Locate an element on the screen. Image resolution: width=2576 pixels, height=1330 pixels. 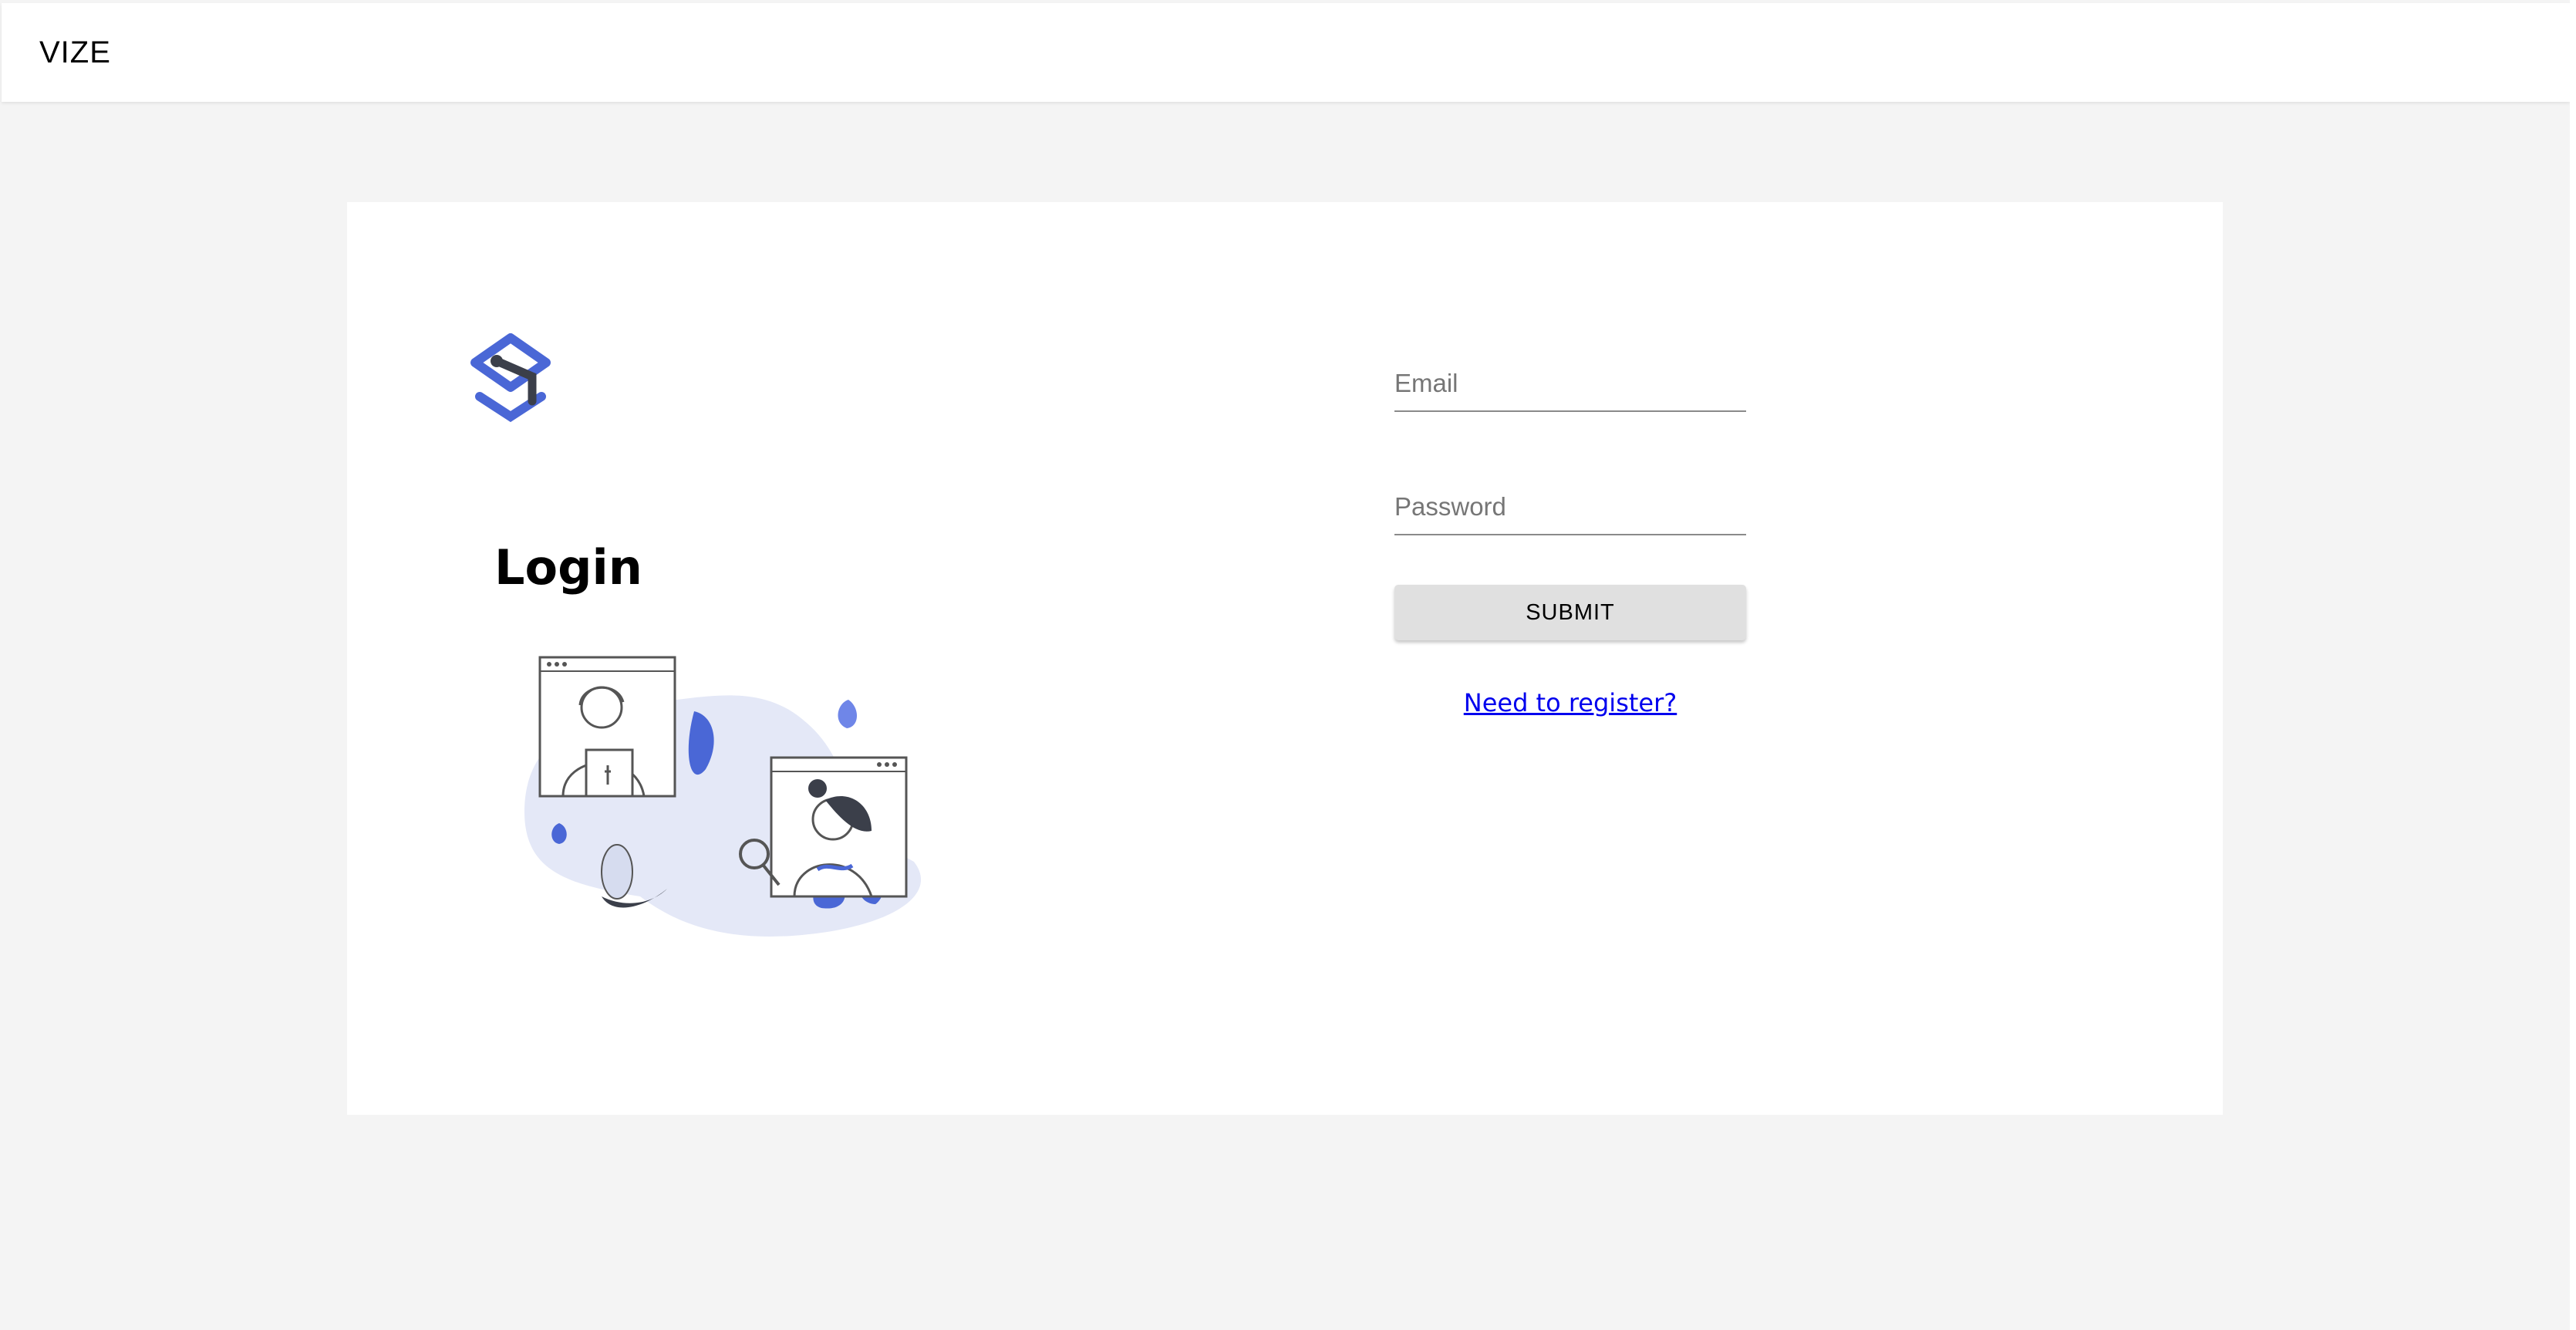
email-field is located at coordinates (1570, 384).